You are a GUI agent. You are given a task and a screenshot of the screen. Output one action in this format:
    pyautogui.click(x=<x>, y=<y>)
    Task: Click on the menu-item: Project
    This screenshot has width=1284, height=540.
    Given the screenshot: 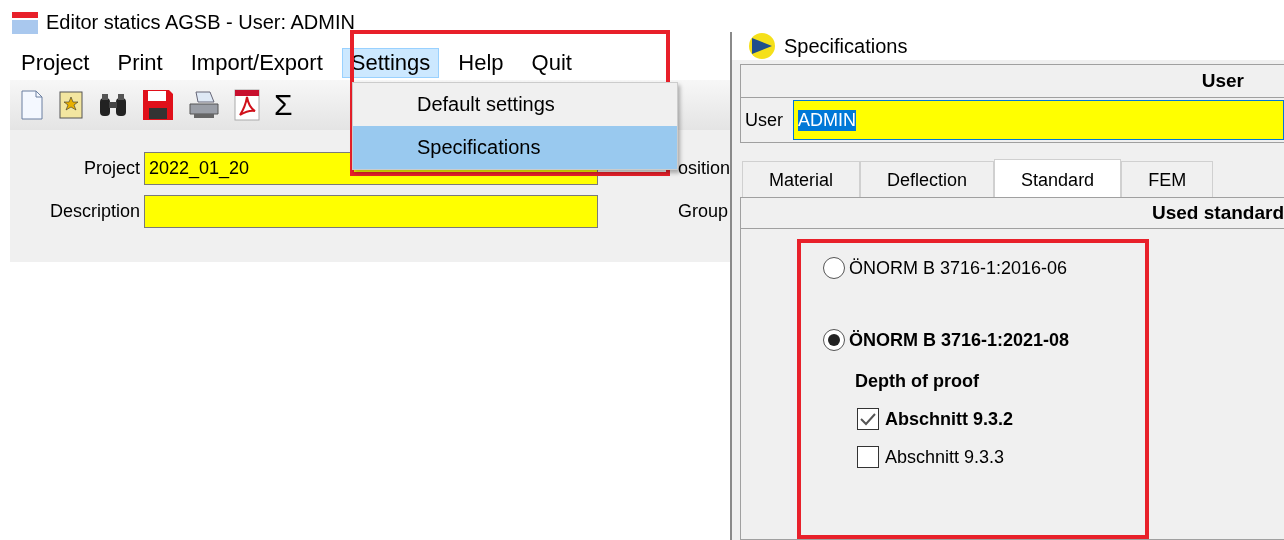 What is the action you would take?
    pyautogui.click(x=55, y=62)
    